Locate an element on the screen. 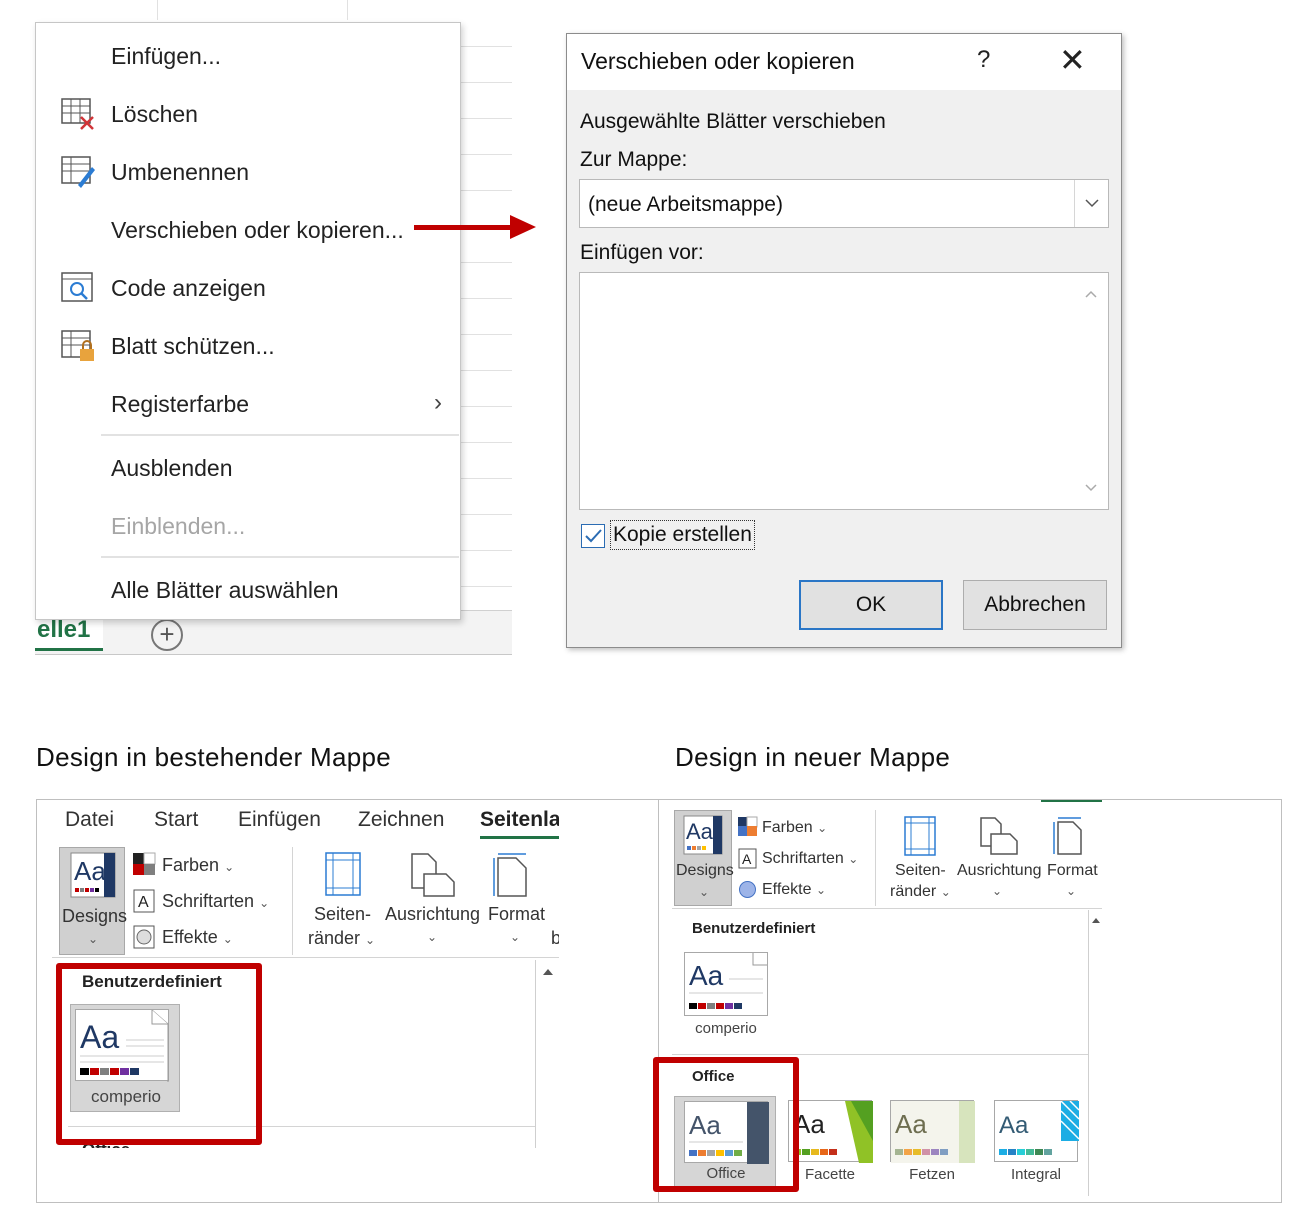 This screenshot has height=1224, width=1310. annotation-arrow-head is located at coordinates (523, 227).